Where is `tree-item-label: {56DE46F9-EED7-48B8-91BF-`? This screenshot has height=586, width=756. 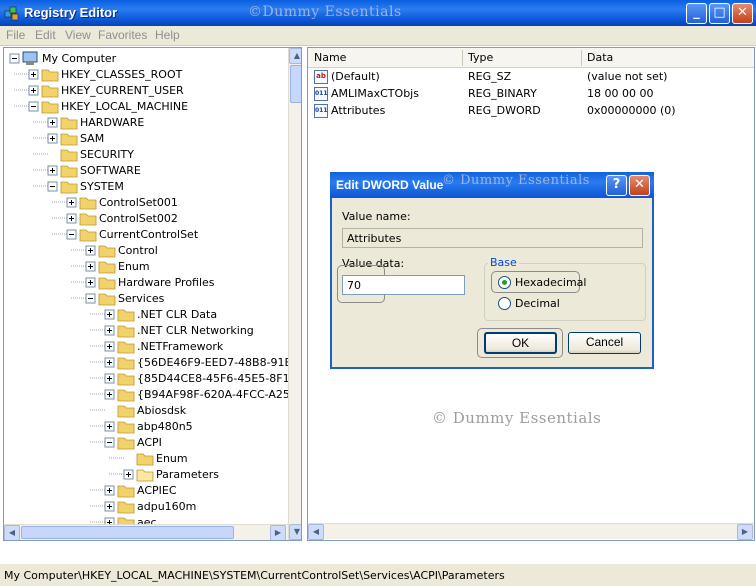
tree-item-label: {56DE46F9-EED7-48B8-91BF- is located at coordinates (212, 362).